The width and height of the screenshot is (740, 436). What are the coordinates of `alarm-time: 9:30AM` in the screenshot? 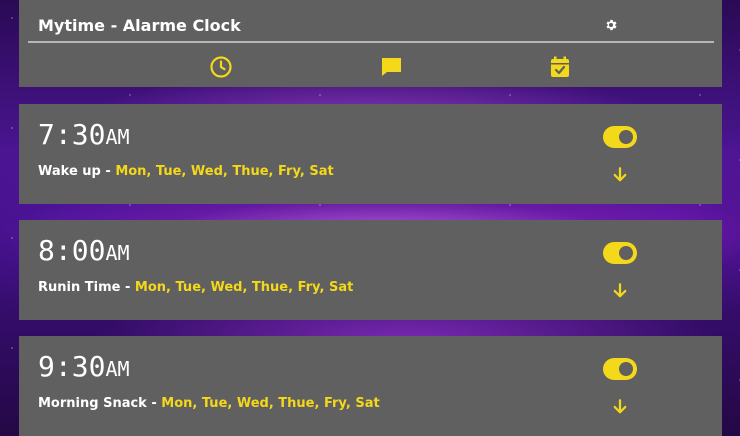 It's located at (84, 366).